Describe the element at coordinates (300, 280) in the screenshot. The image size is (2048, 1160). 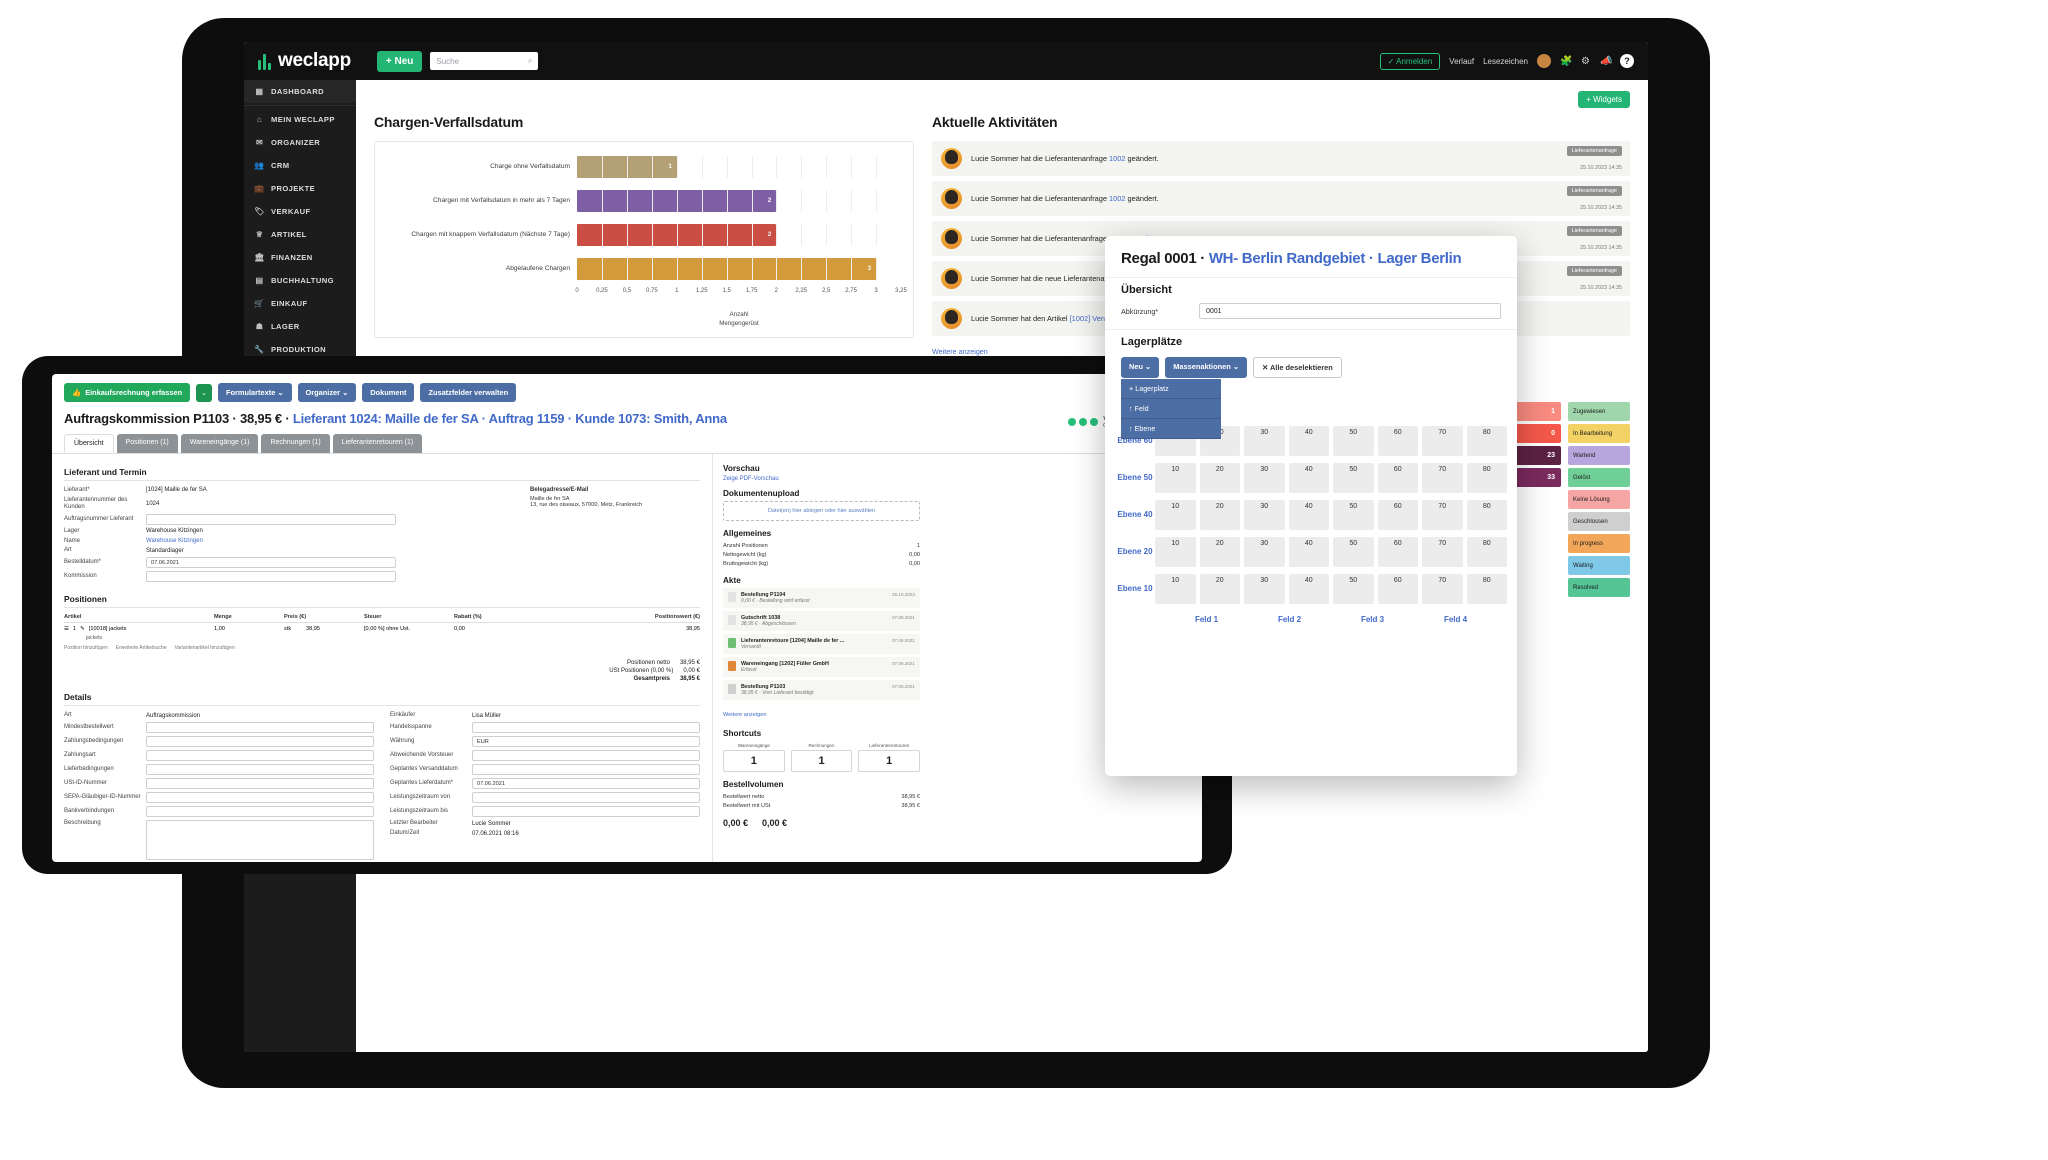
I see `sidebar-item-buchhaltung: ▤ BUCHHALTUNG` at that location.